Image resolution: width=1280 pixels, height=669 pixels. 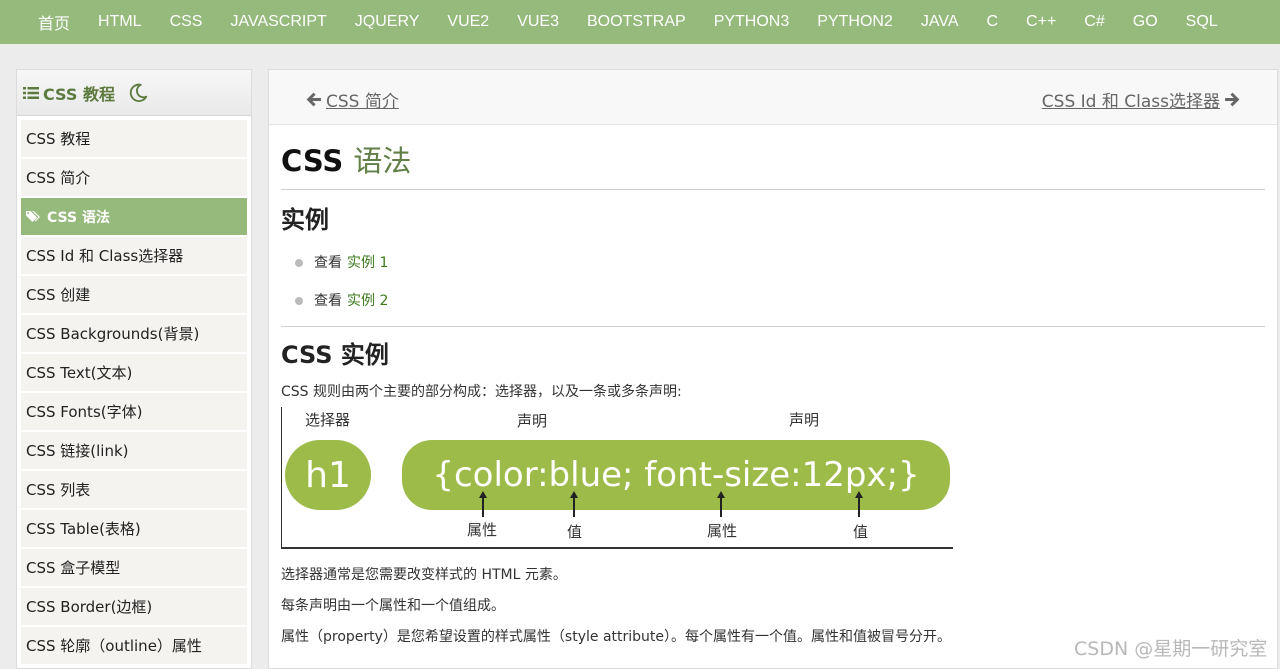 What do you see at coordinates (58, 139) in the screenshot?
I see `sidebar-item-label: CSS 教程` at bounding box center [58, 139].